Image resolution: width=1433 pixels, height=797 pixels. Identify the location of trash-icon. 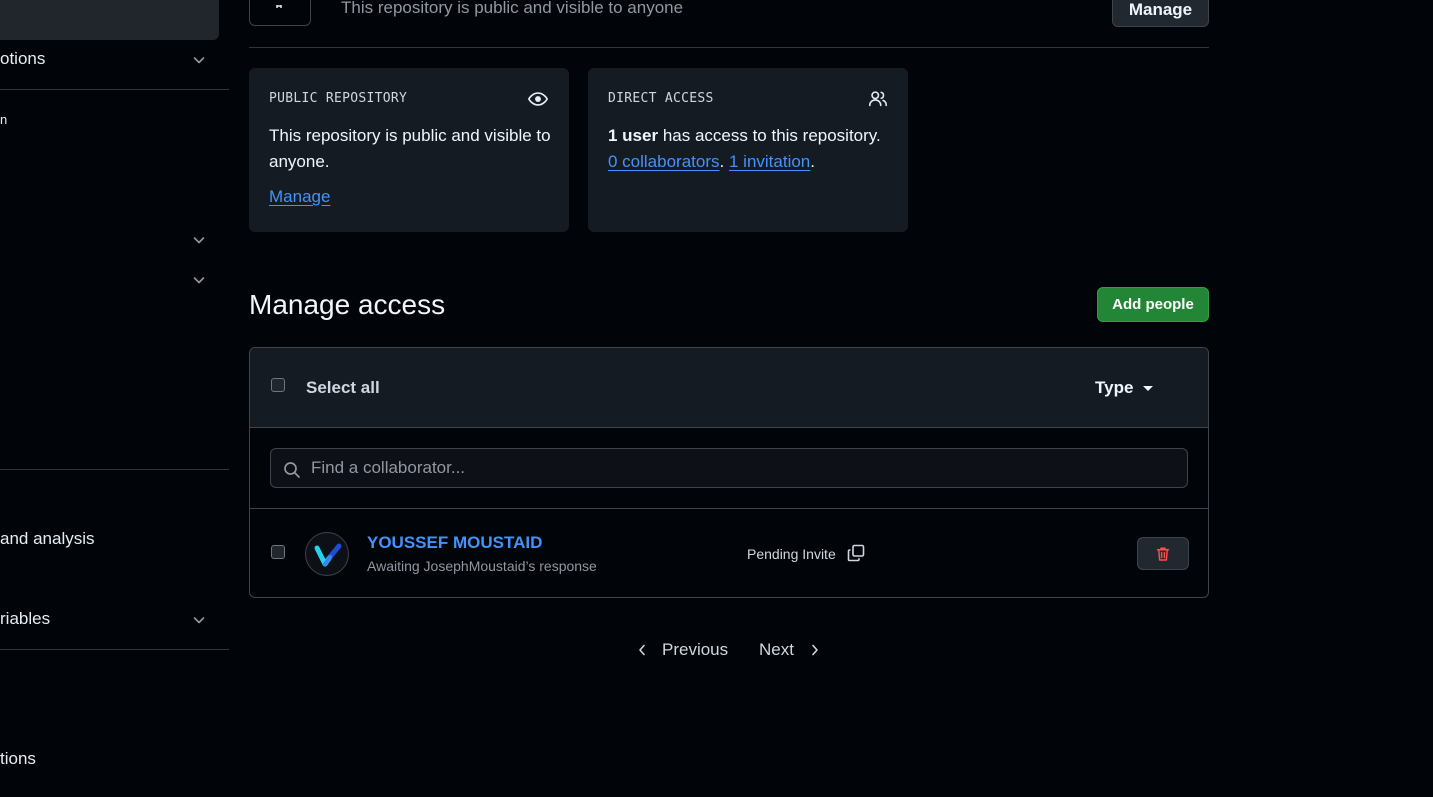
(1163, 554).